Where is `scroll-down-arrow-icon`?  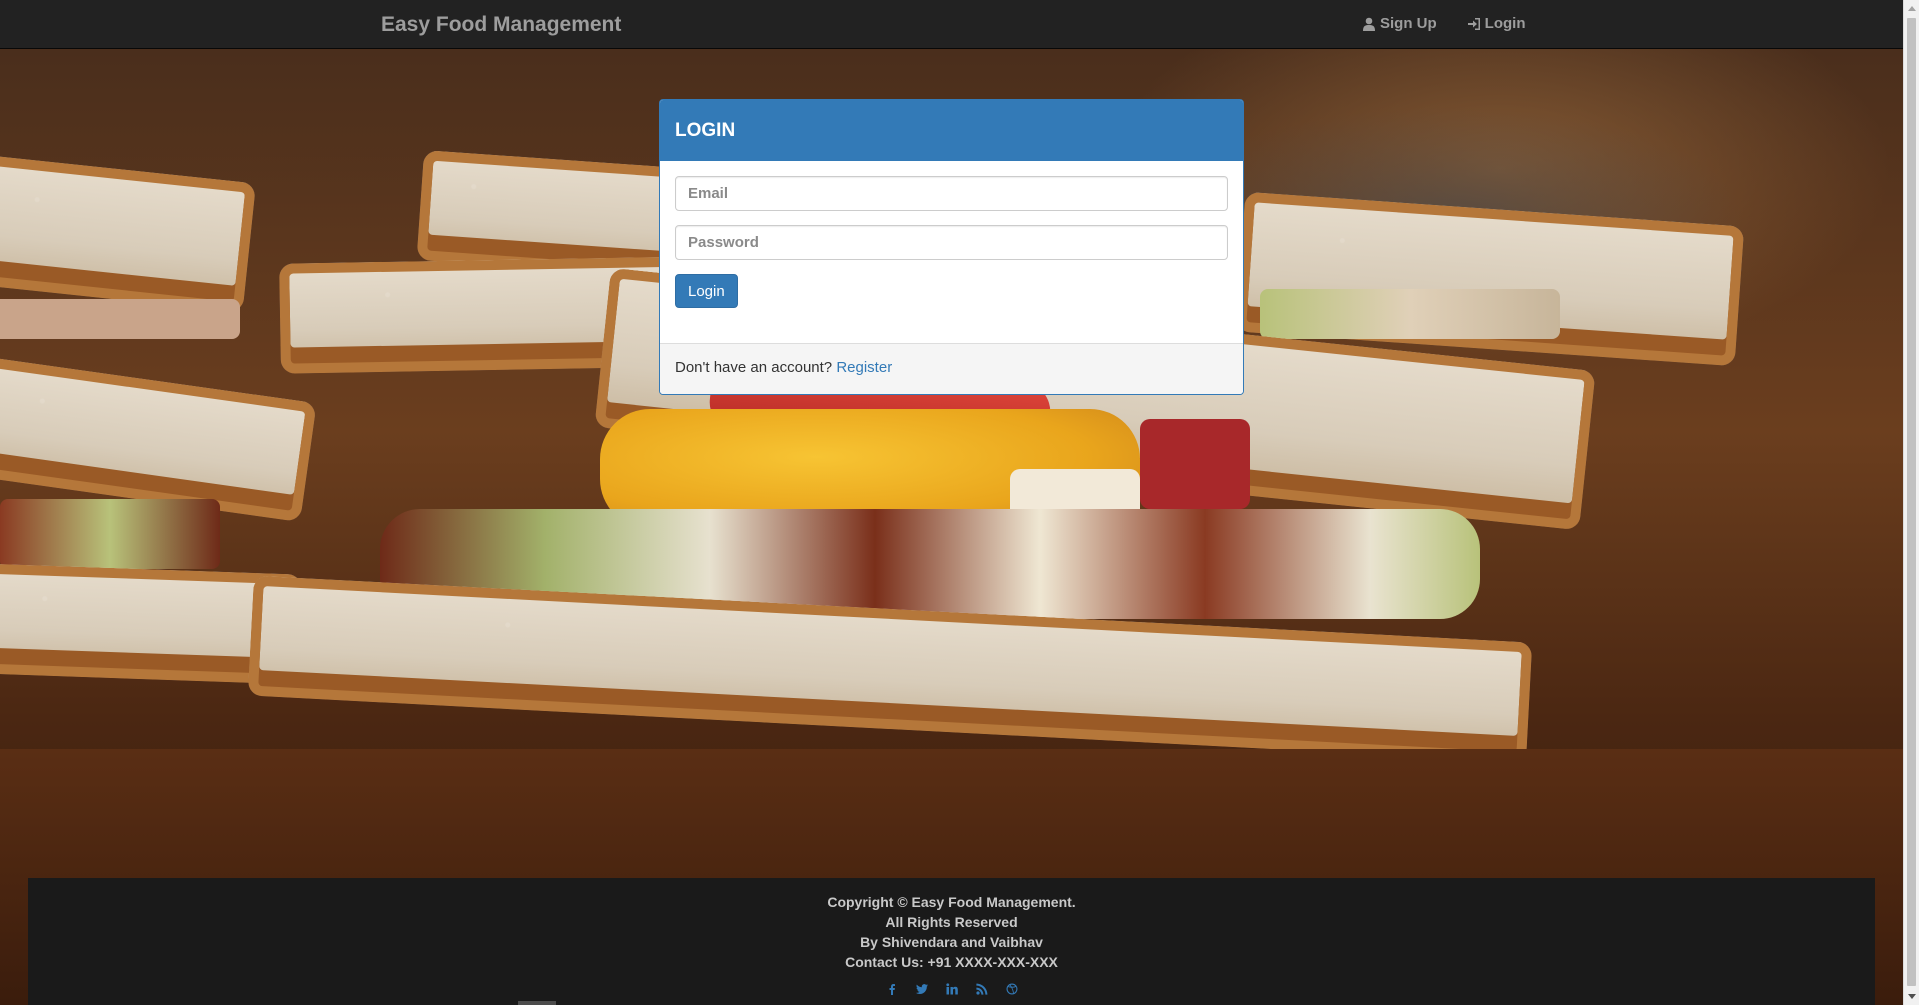 scroll-down-arrow-icon is located at coordinates (1912, 996).